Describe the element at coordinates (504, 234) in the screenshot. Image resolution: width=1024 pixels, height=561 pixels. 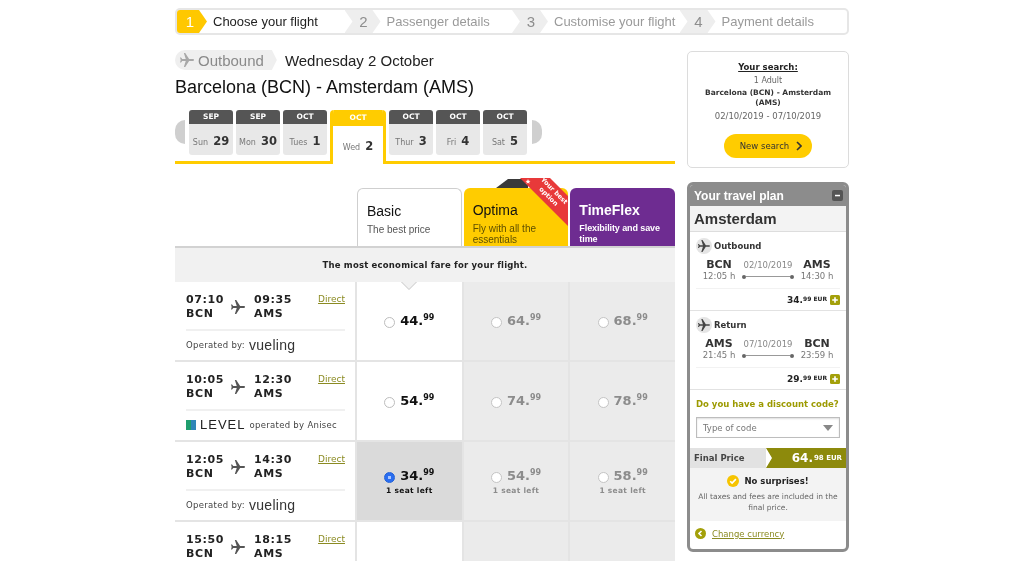
I see `fare-tagline: Fly with all the essentials` at that location.